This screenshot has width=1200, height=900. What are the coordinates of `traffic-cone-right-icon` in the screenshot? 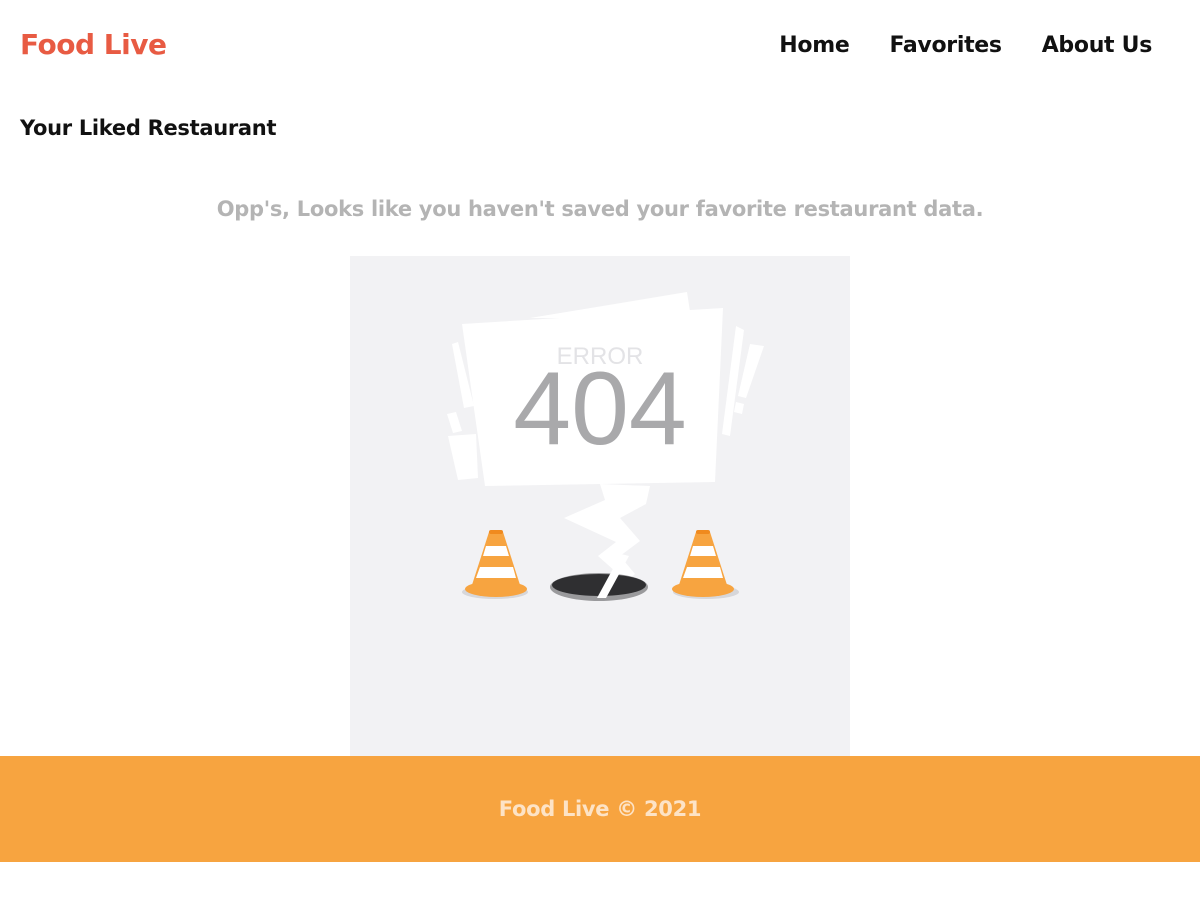 It's located at (705, 564).